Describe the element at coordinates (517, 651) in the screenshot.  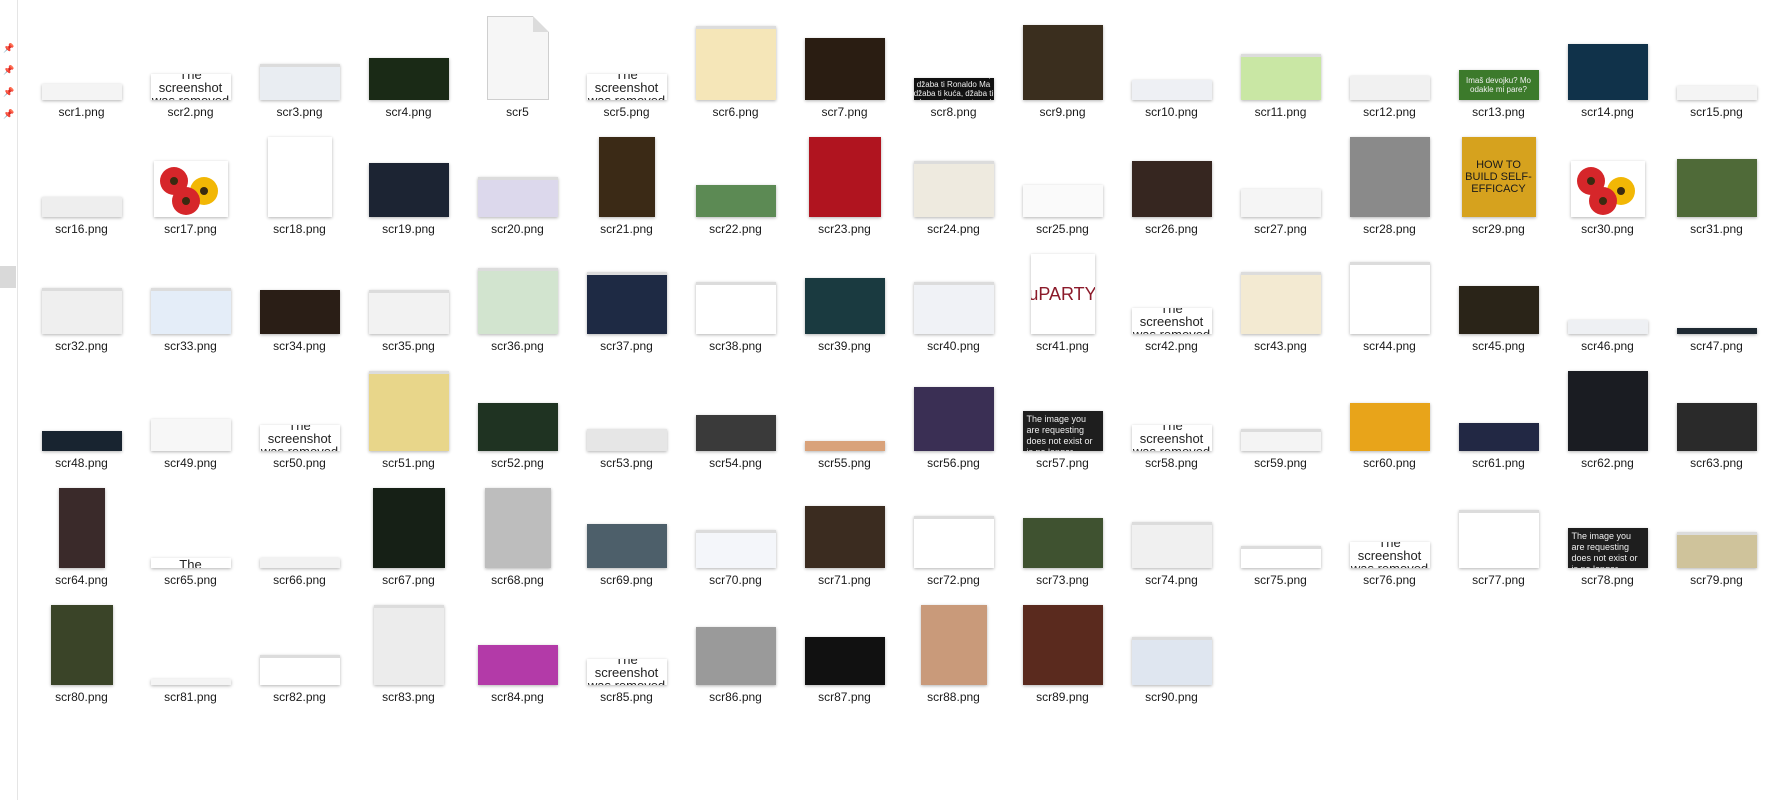
I see `file-item: scr84.png` at that location.